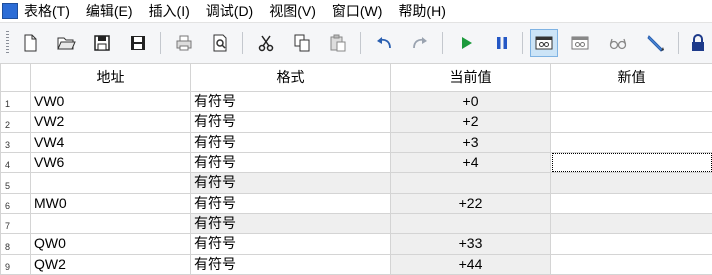 This screenshot has height=275, width=712. I want to click on address-cell: QW2, so click(110, 264).